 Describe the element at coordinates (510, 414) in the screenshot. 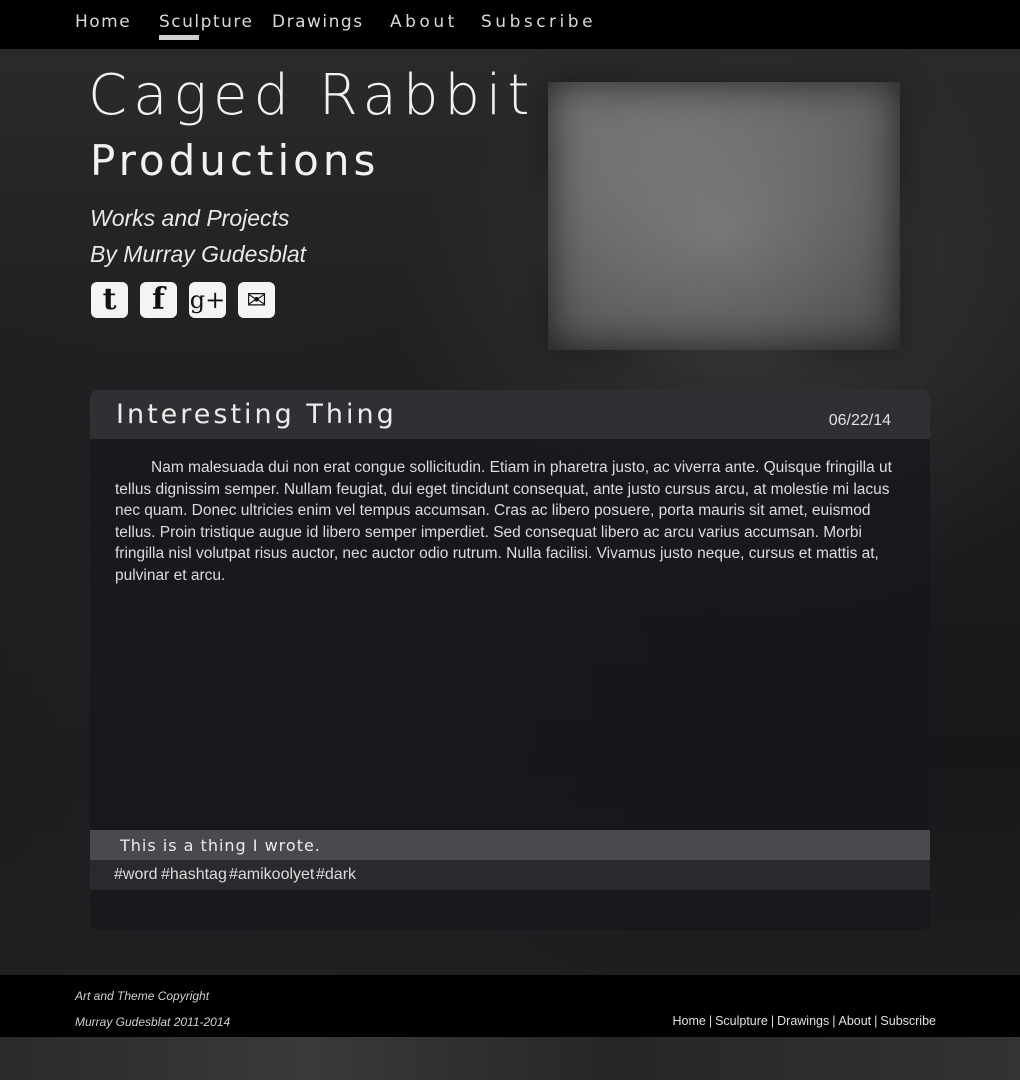

I see `post-header: Interesting Thing 06/22/14` at that location.